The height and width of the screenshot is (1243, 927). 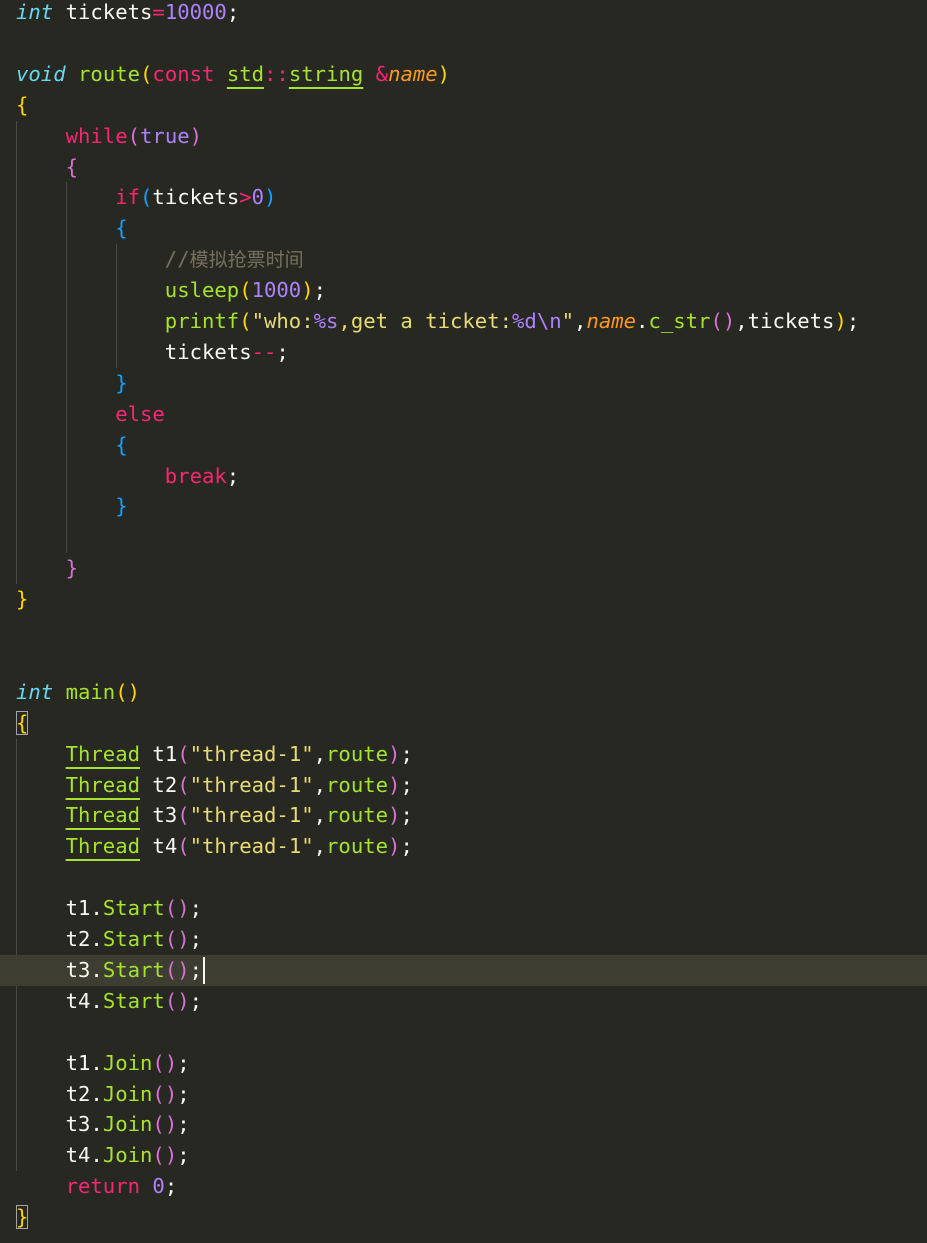 I want to click on code-token: while, so click(x=96, y=135).